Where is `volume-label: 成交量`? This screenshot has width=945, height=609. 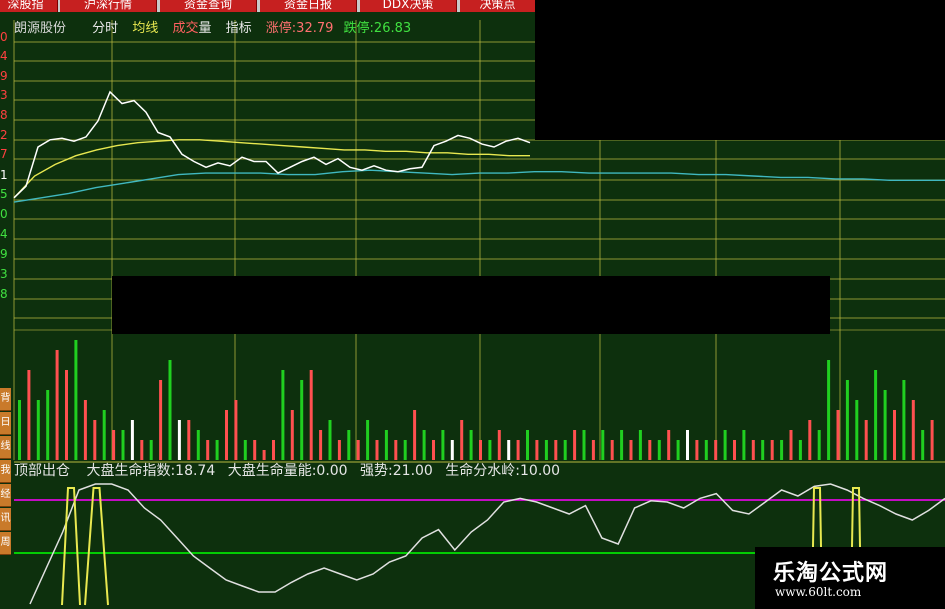
volume-label: 成交量 is located at coordinates (191, 28).